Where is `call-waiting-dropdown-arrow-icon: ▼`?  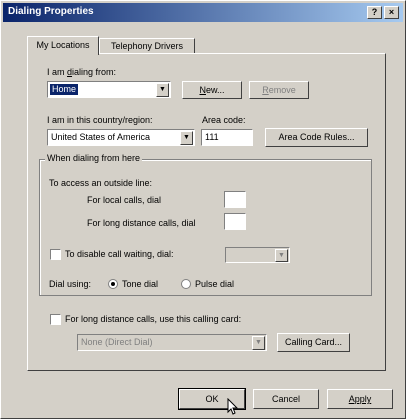
call-waiting-dropdown-arrow-icon: ▼ is located at coordinates (281, 255).